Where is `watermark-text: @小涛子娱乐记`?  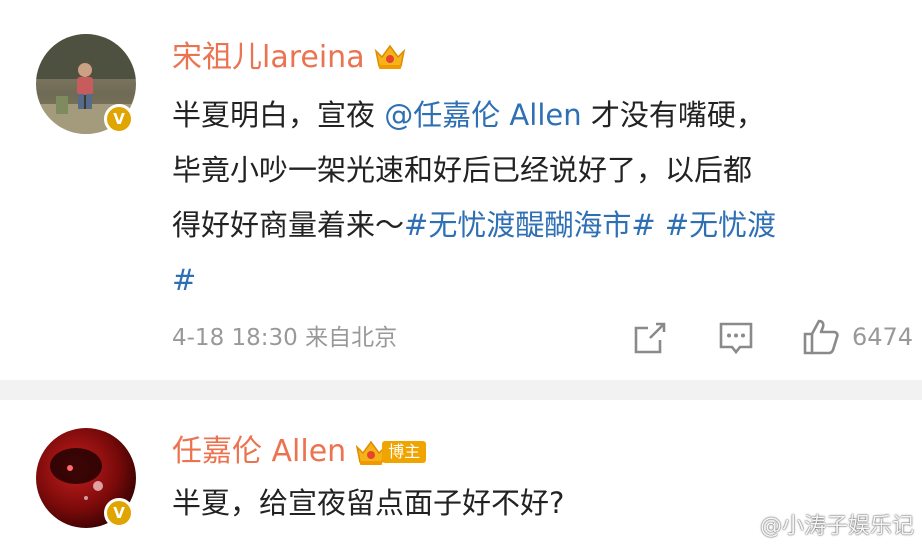 watermark-text: @小涛子娱乐记 is located at coordinates (836, 526).